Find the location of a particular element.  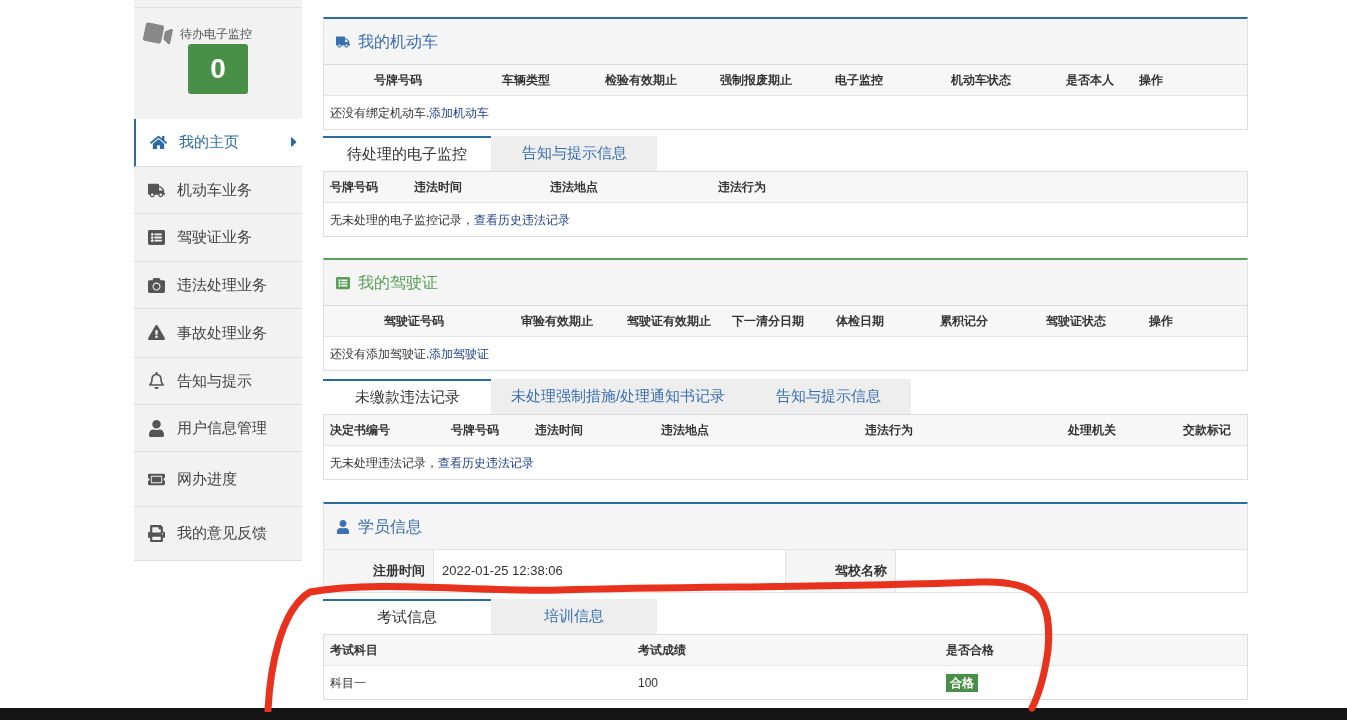

column-header: 是否合格 is located at coordinates (970, 650).